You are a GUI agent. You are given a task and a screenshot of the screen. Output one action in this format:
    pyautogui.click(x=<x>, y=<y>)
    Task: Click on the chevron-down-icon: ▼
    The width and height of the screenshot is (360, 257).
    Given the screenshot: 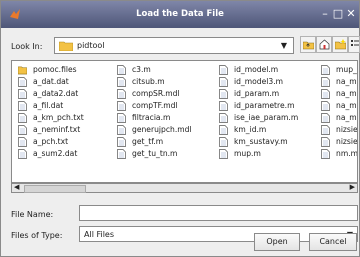 What is the action you would take?
    pyautogui.click(x=283, y=45)
    